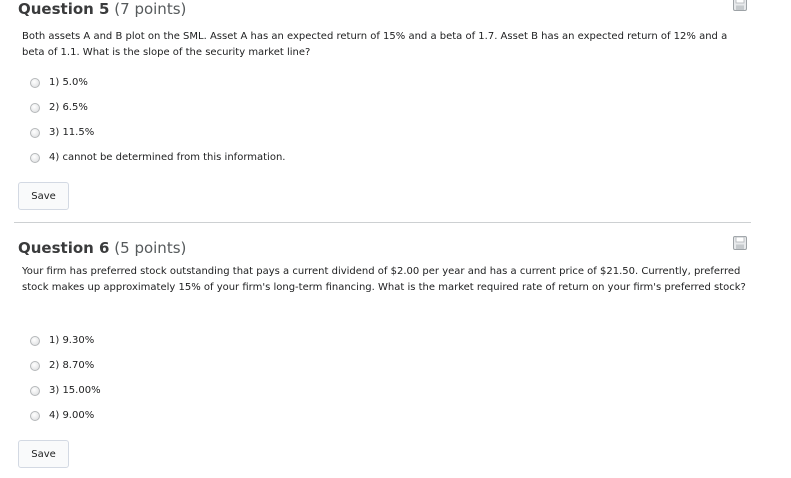  Describe the element at coordinates (376, 12) in the screenshot. I see `question-header: Question 5 (7 points)` at that location.